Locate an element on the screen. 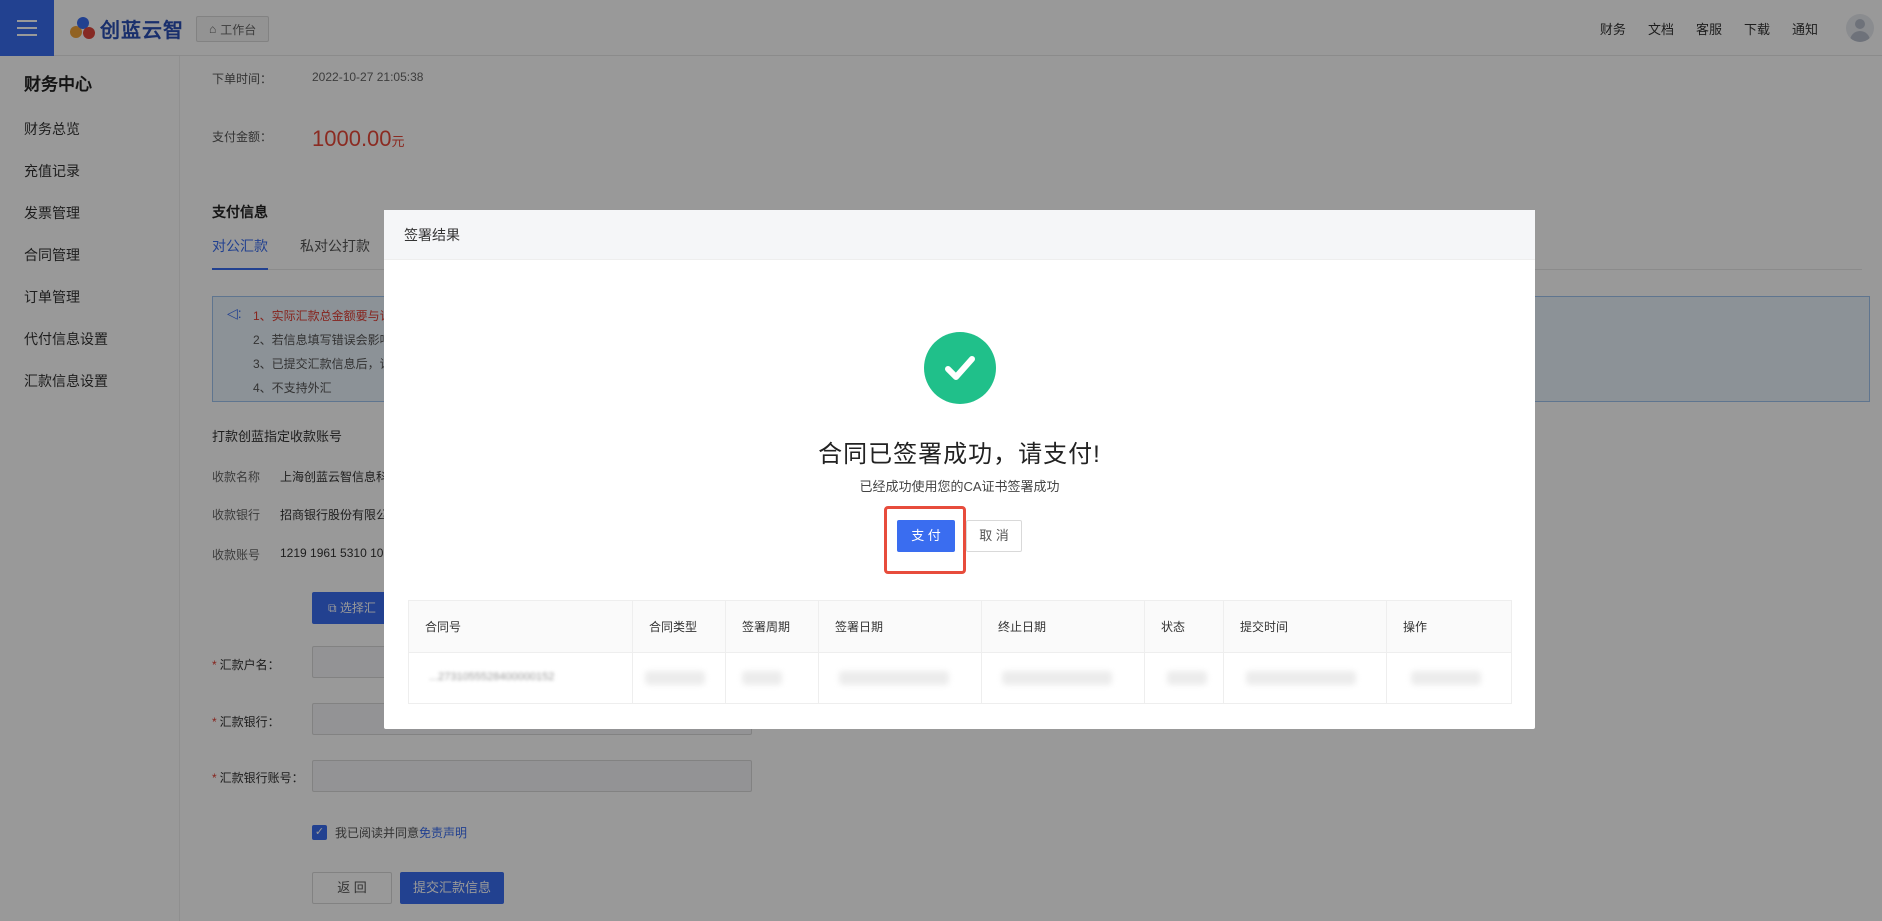 The height and width of the screenshot is (921, 1882). success-check-icon is located at coordinates (960, 368).